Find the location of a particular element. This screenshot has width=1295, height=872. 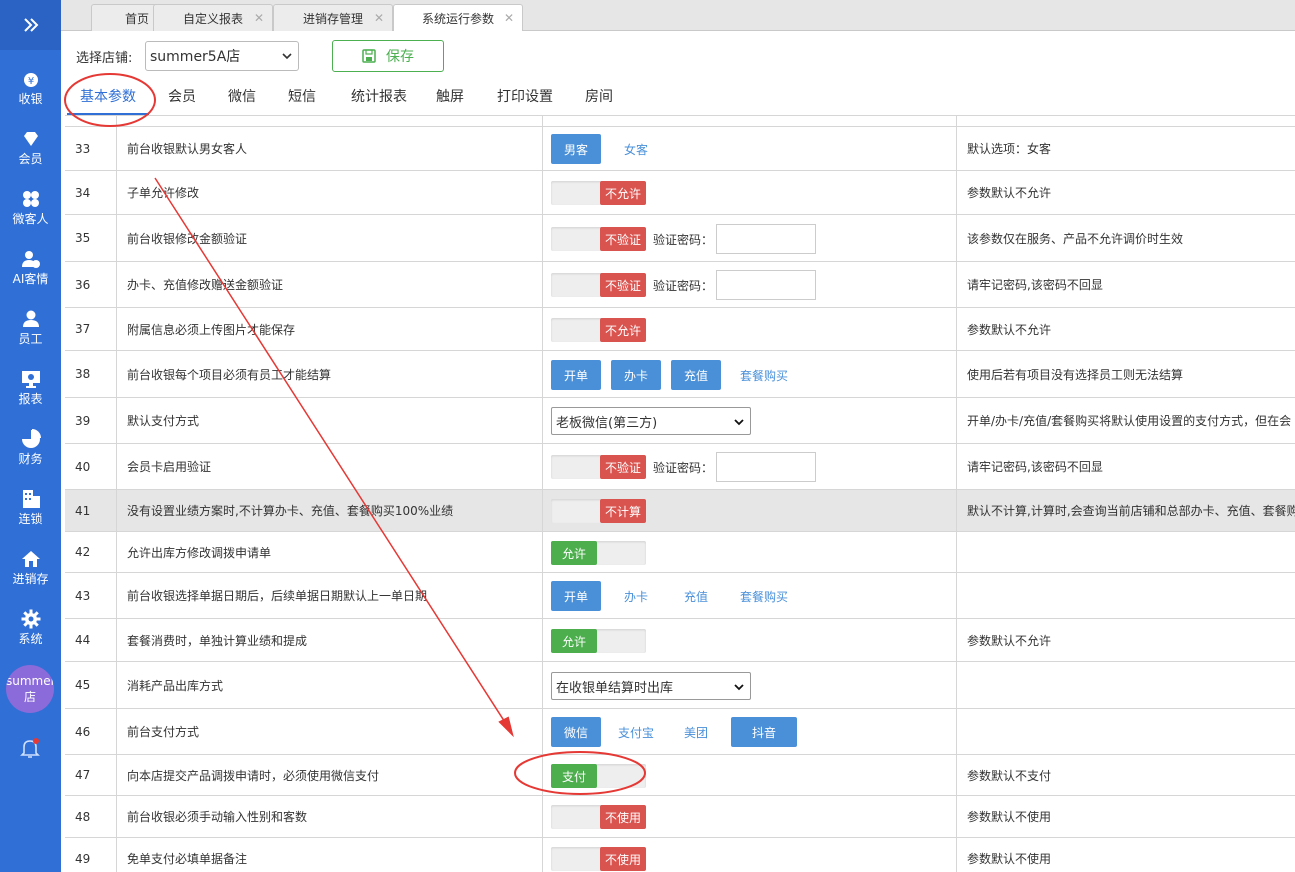

table-row: 43 前台收银选择单据日期后，后续单据日期默认上一单日期 开单 办卡 充值 套餐购买 is located at coordinates (680, 596).